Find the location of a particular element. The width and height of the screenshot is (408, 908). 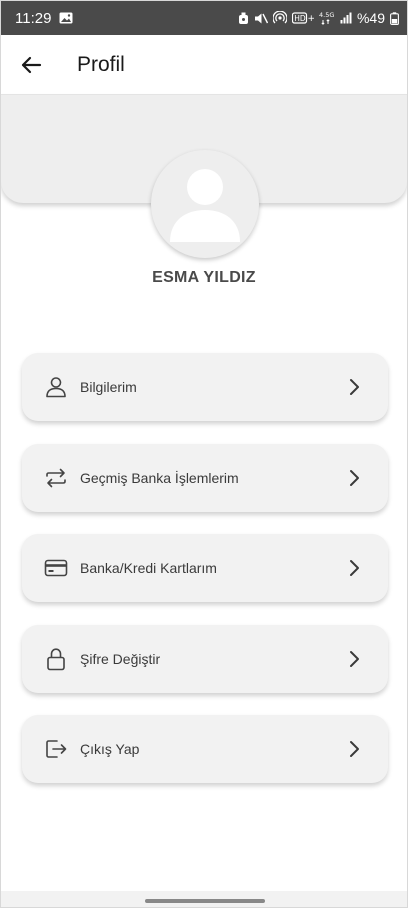

network-type-icon: 4.5G is located at coordinates (327, 18).